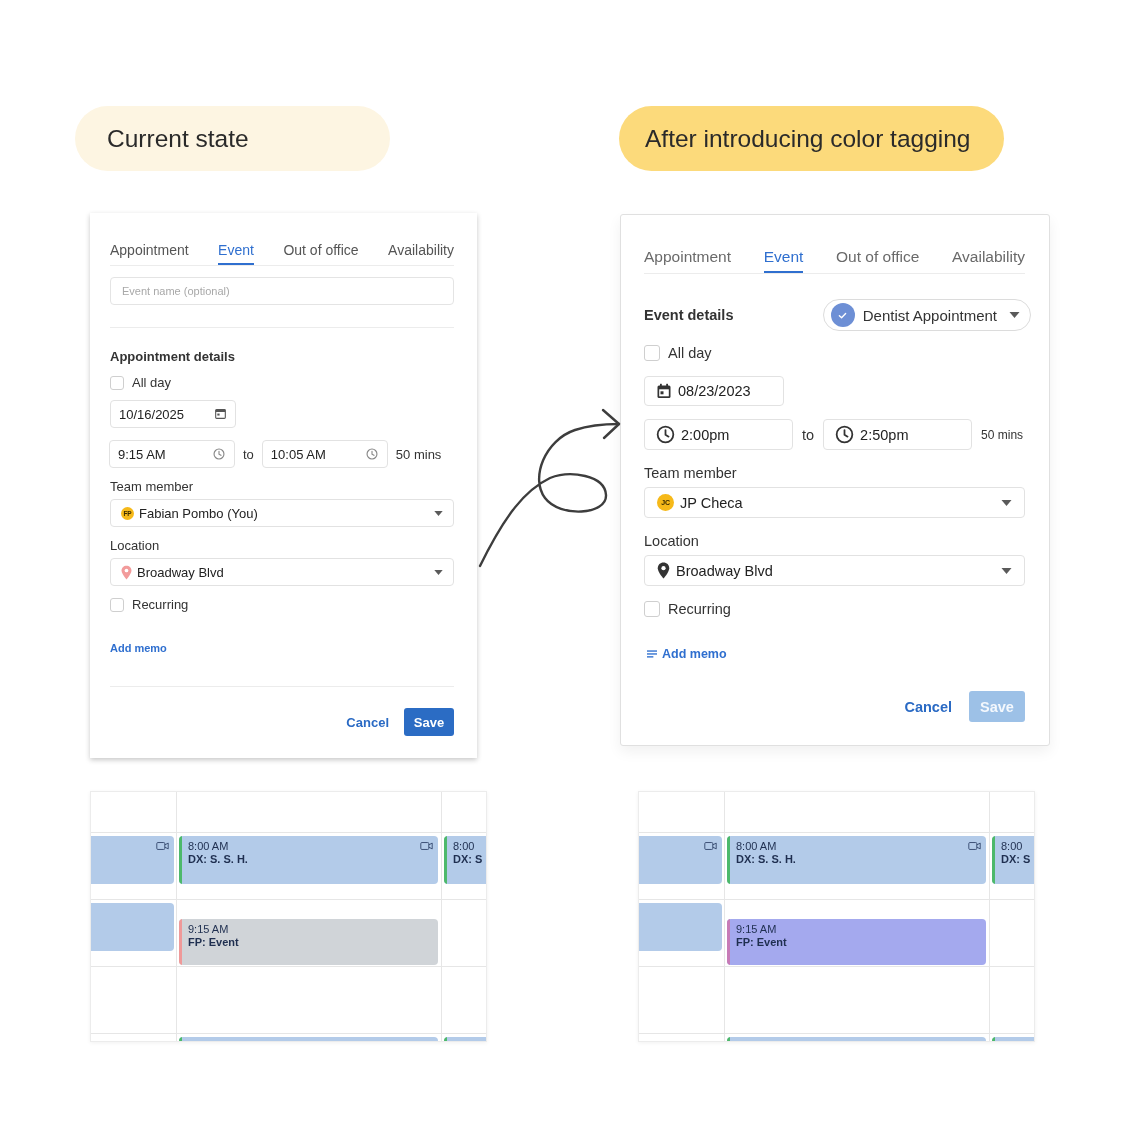  What do you see at coordinates (652, 654) in the screenshot?
I see `text-lines-icon` at bounding box center [652, 654].